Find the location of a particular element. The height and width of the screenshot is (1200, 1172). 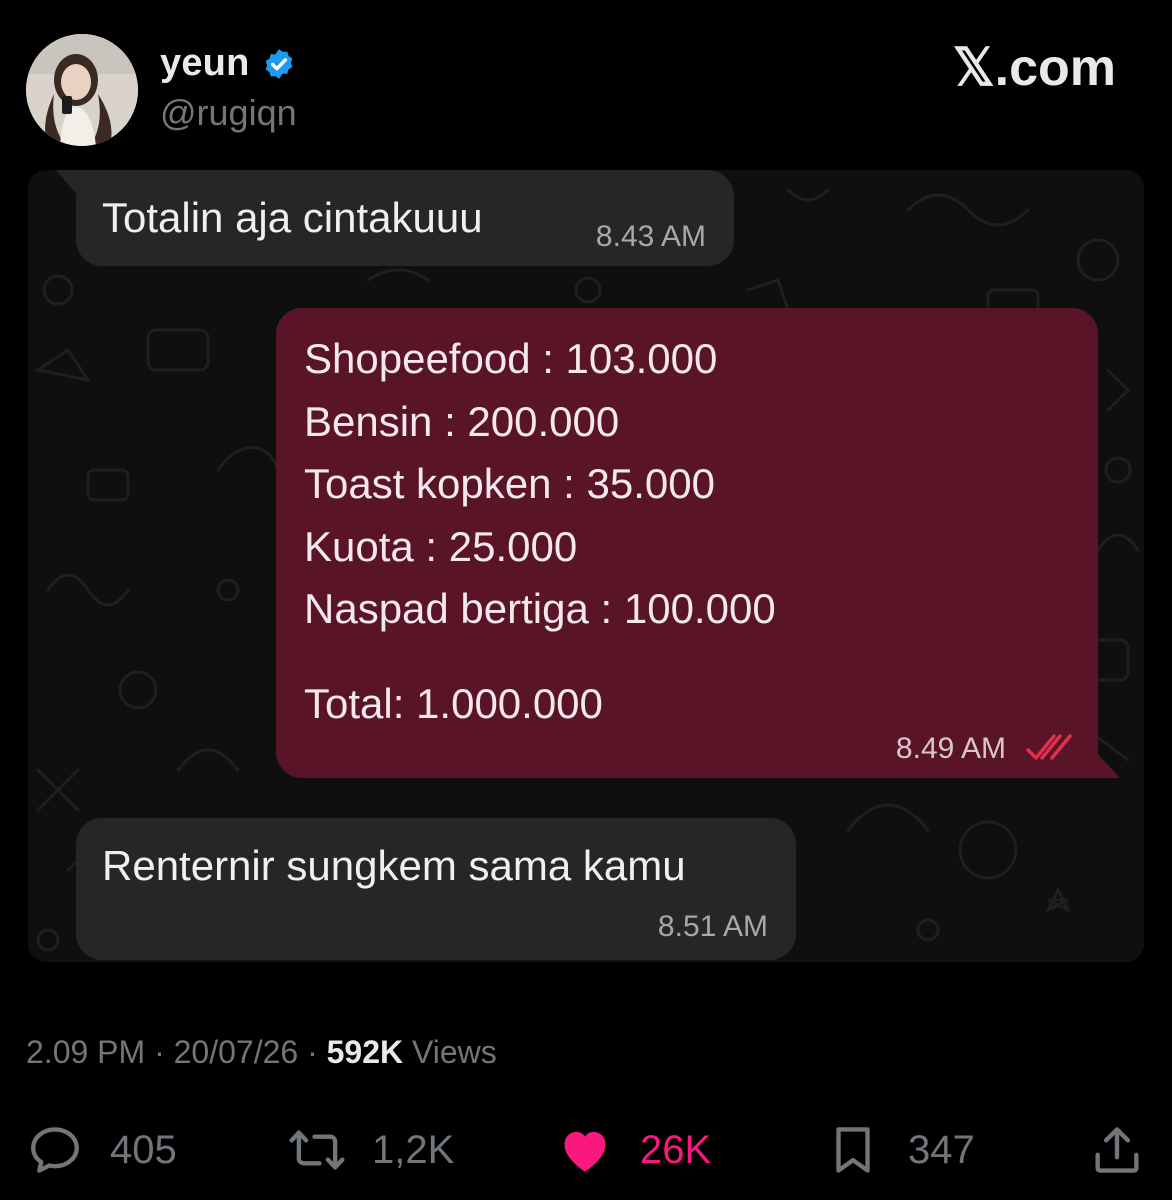

tweet-meta: 2.09 PM · 20/07/26 · 592K Views is located at coordinates (261, 1052).